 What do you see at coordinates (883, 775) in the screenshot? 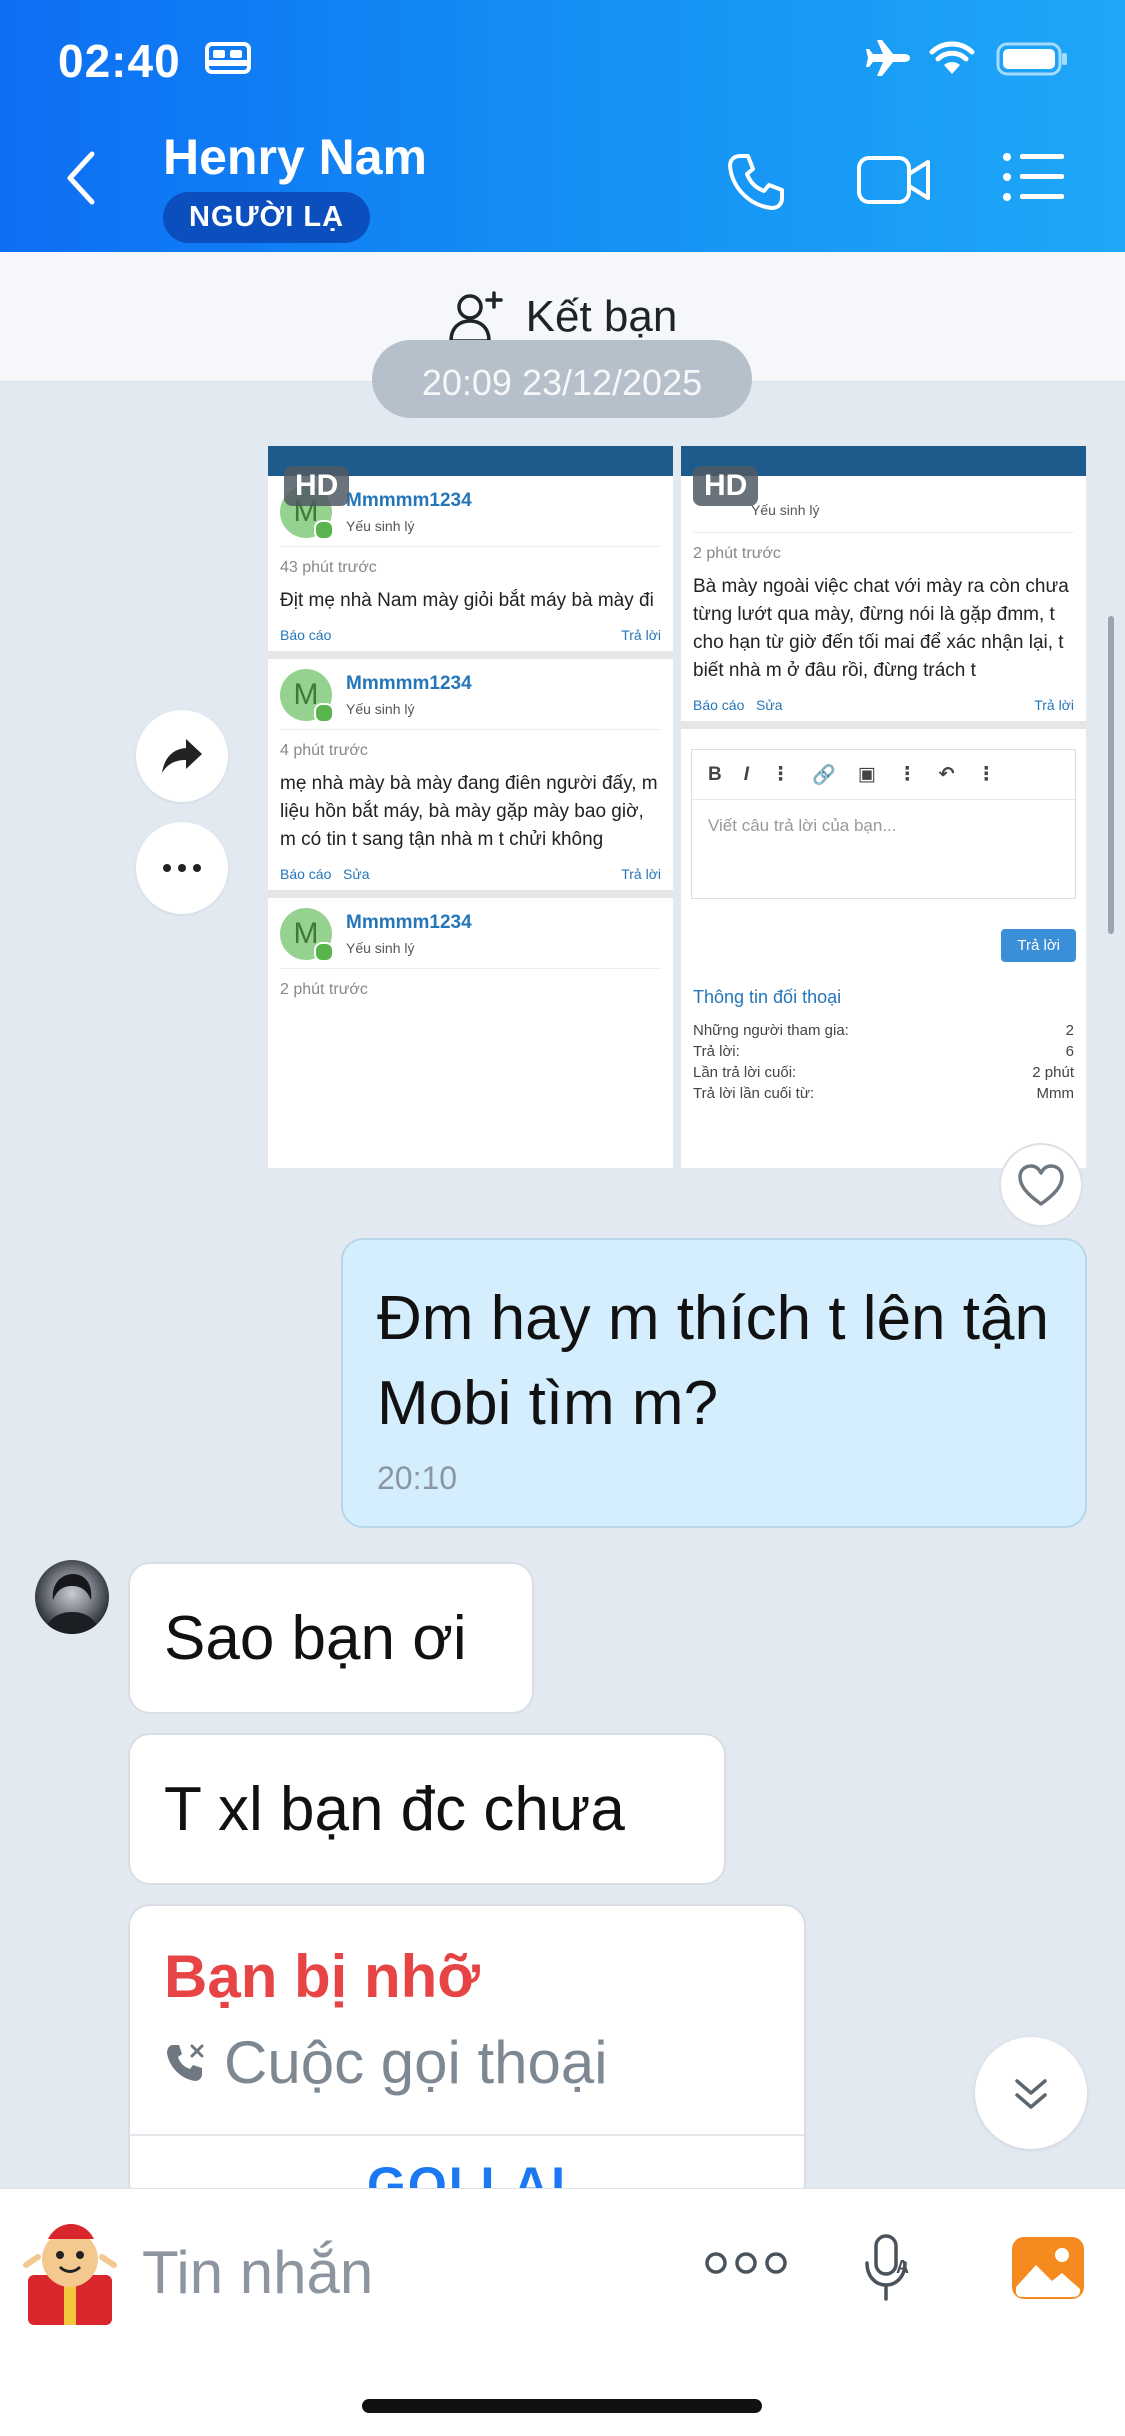
I see `editor-toolbar: B I ⋮ 🔗 ▣ ⋮ ↶ ⋮` at bounding box center [883, 775].